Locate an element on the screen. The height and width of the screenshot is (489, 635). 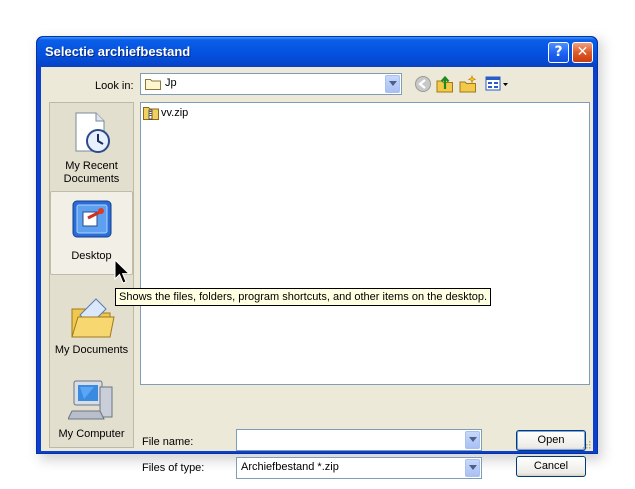
place-label: My Recent is located at coordinates (91, 166).